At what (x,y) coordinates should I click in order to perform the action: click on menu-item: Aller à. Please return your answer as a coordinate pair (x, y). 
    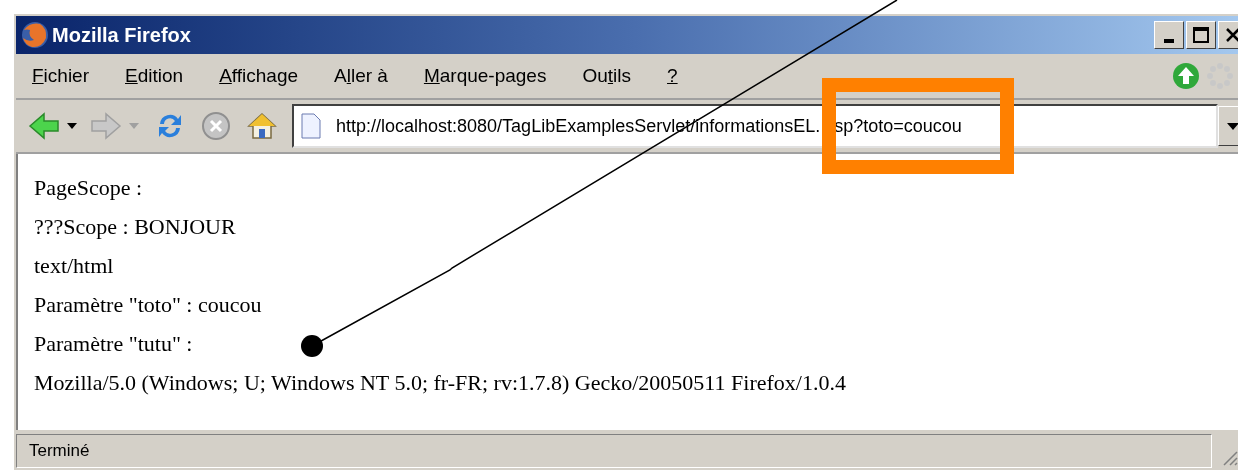
    Looking at the image, I should click on (361, 76).